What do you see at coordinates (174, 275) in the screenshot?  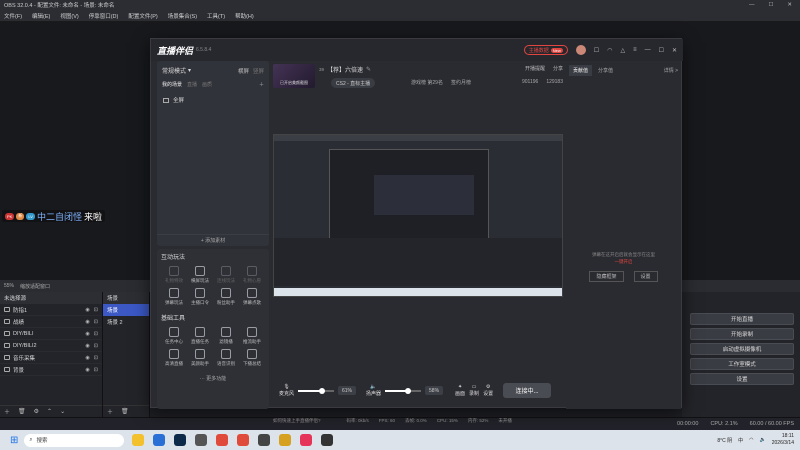 I see `tool-gift-effect: 礼物特效` at bounding box center [174, 275].